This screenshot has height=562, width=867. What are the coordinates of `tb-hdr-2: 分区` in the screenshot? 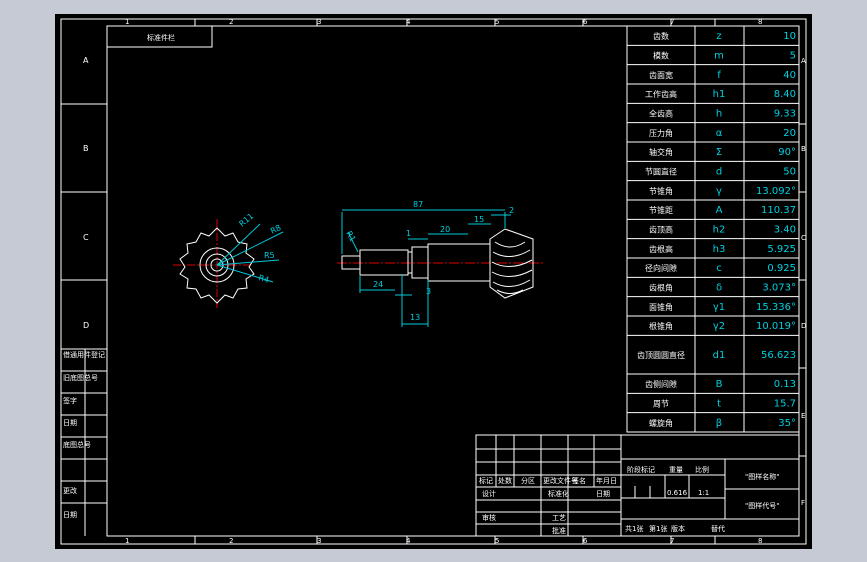 It's located at (528, 480).